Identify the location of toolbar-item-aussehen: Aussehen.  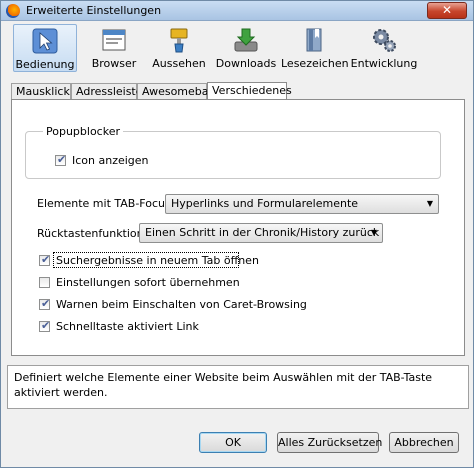
(179, 48).